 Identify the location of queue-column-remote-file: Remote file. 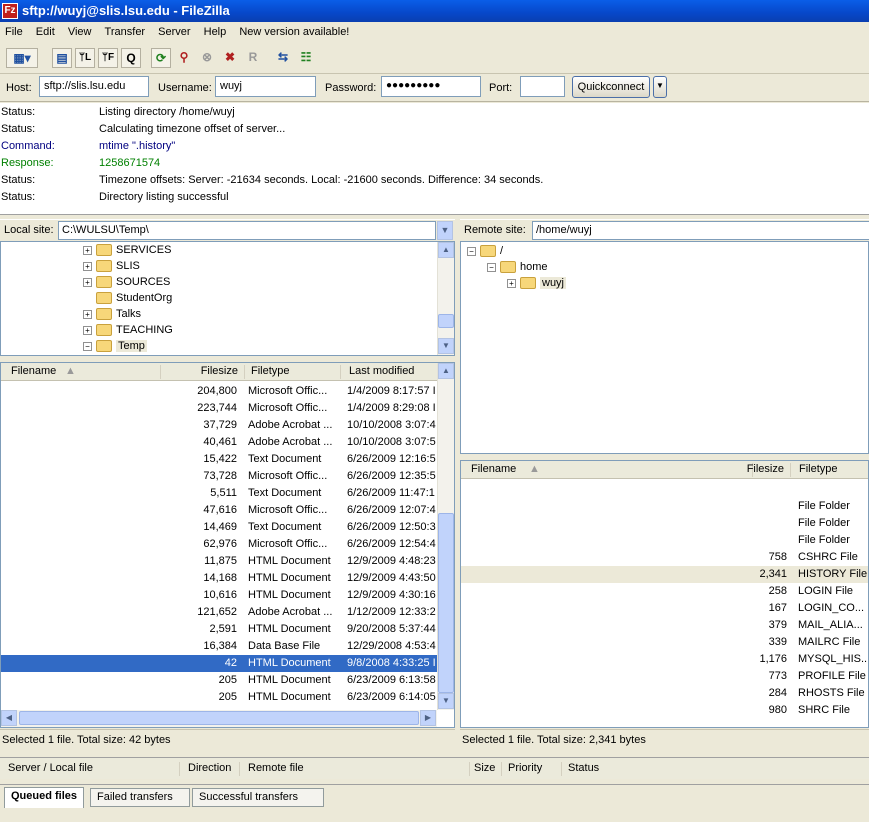
(359, 769).